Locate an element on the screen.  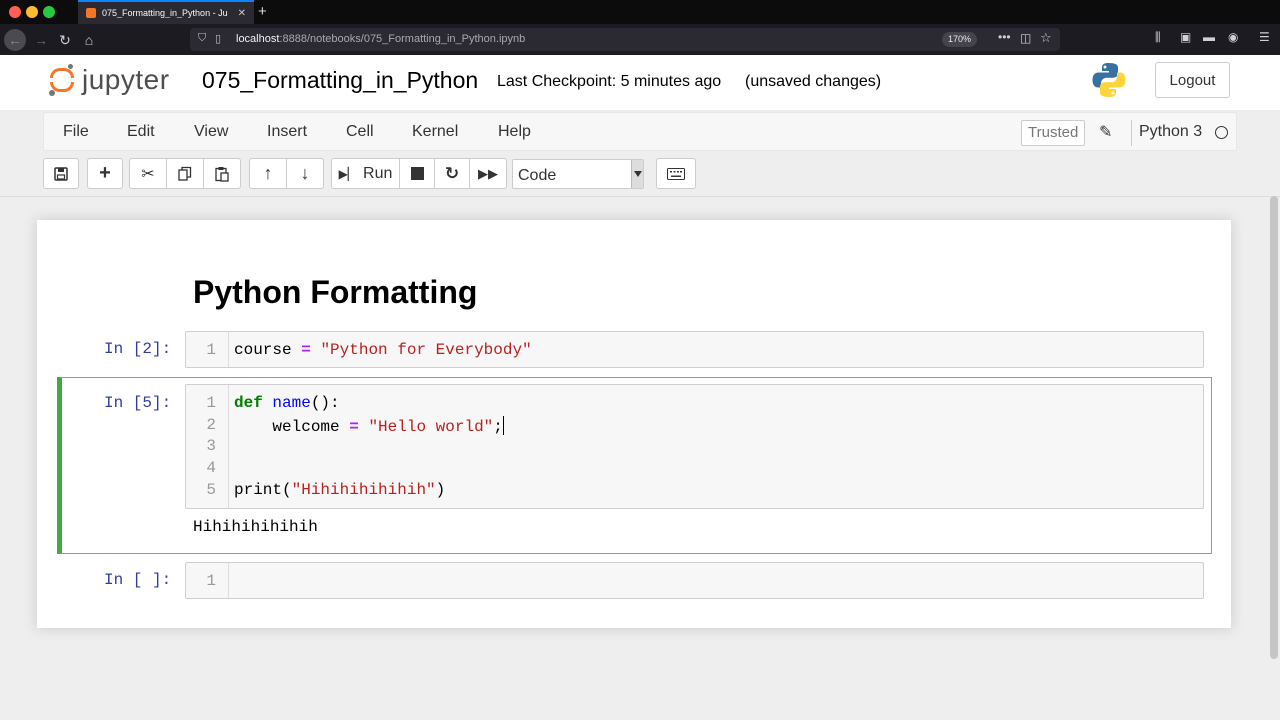
code-line: def name(): is located at coordinates (287, 403).